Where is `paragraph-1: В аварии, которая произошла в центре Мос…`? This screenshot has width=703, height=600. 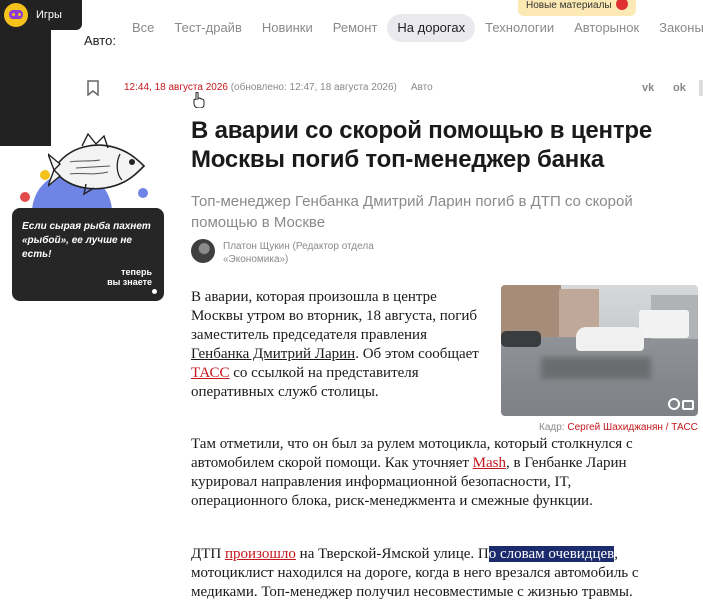 paragraph-1: В аварии, которая произошла в центре Мос… is located at coordinates (336, 345).